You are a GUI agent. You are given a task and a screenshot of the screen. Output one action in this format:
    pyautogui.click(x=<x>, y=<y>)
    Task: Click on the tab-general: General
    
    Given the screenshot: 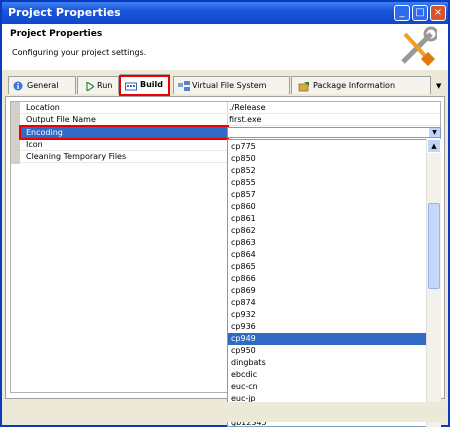 What is the action you would take?
    pyautogui.click(x=42, y=85)
    